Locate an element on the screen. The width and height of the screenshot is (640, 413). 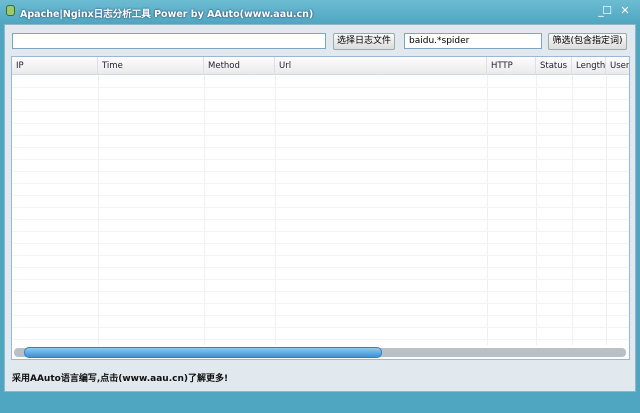
column-status: Status is located at coordinates (554, 66).